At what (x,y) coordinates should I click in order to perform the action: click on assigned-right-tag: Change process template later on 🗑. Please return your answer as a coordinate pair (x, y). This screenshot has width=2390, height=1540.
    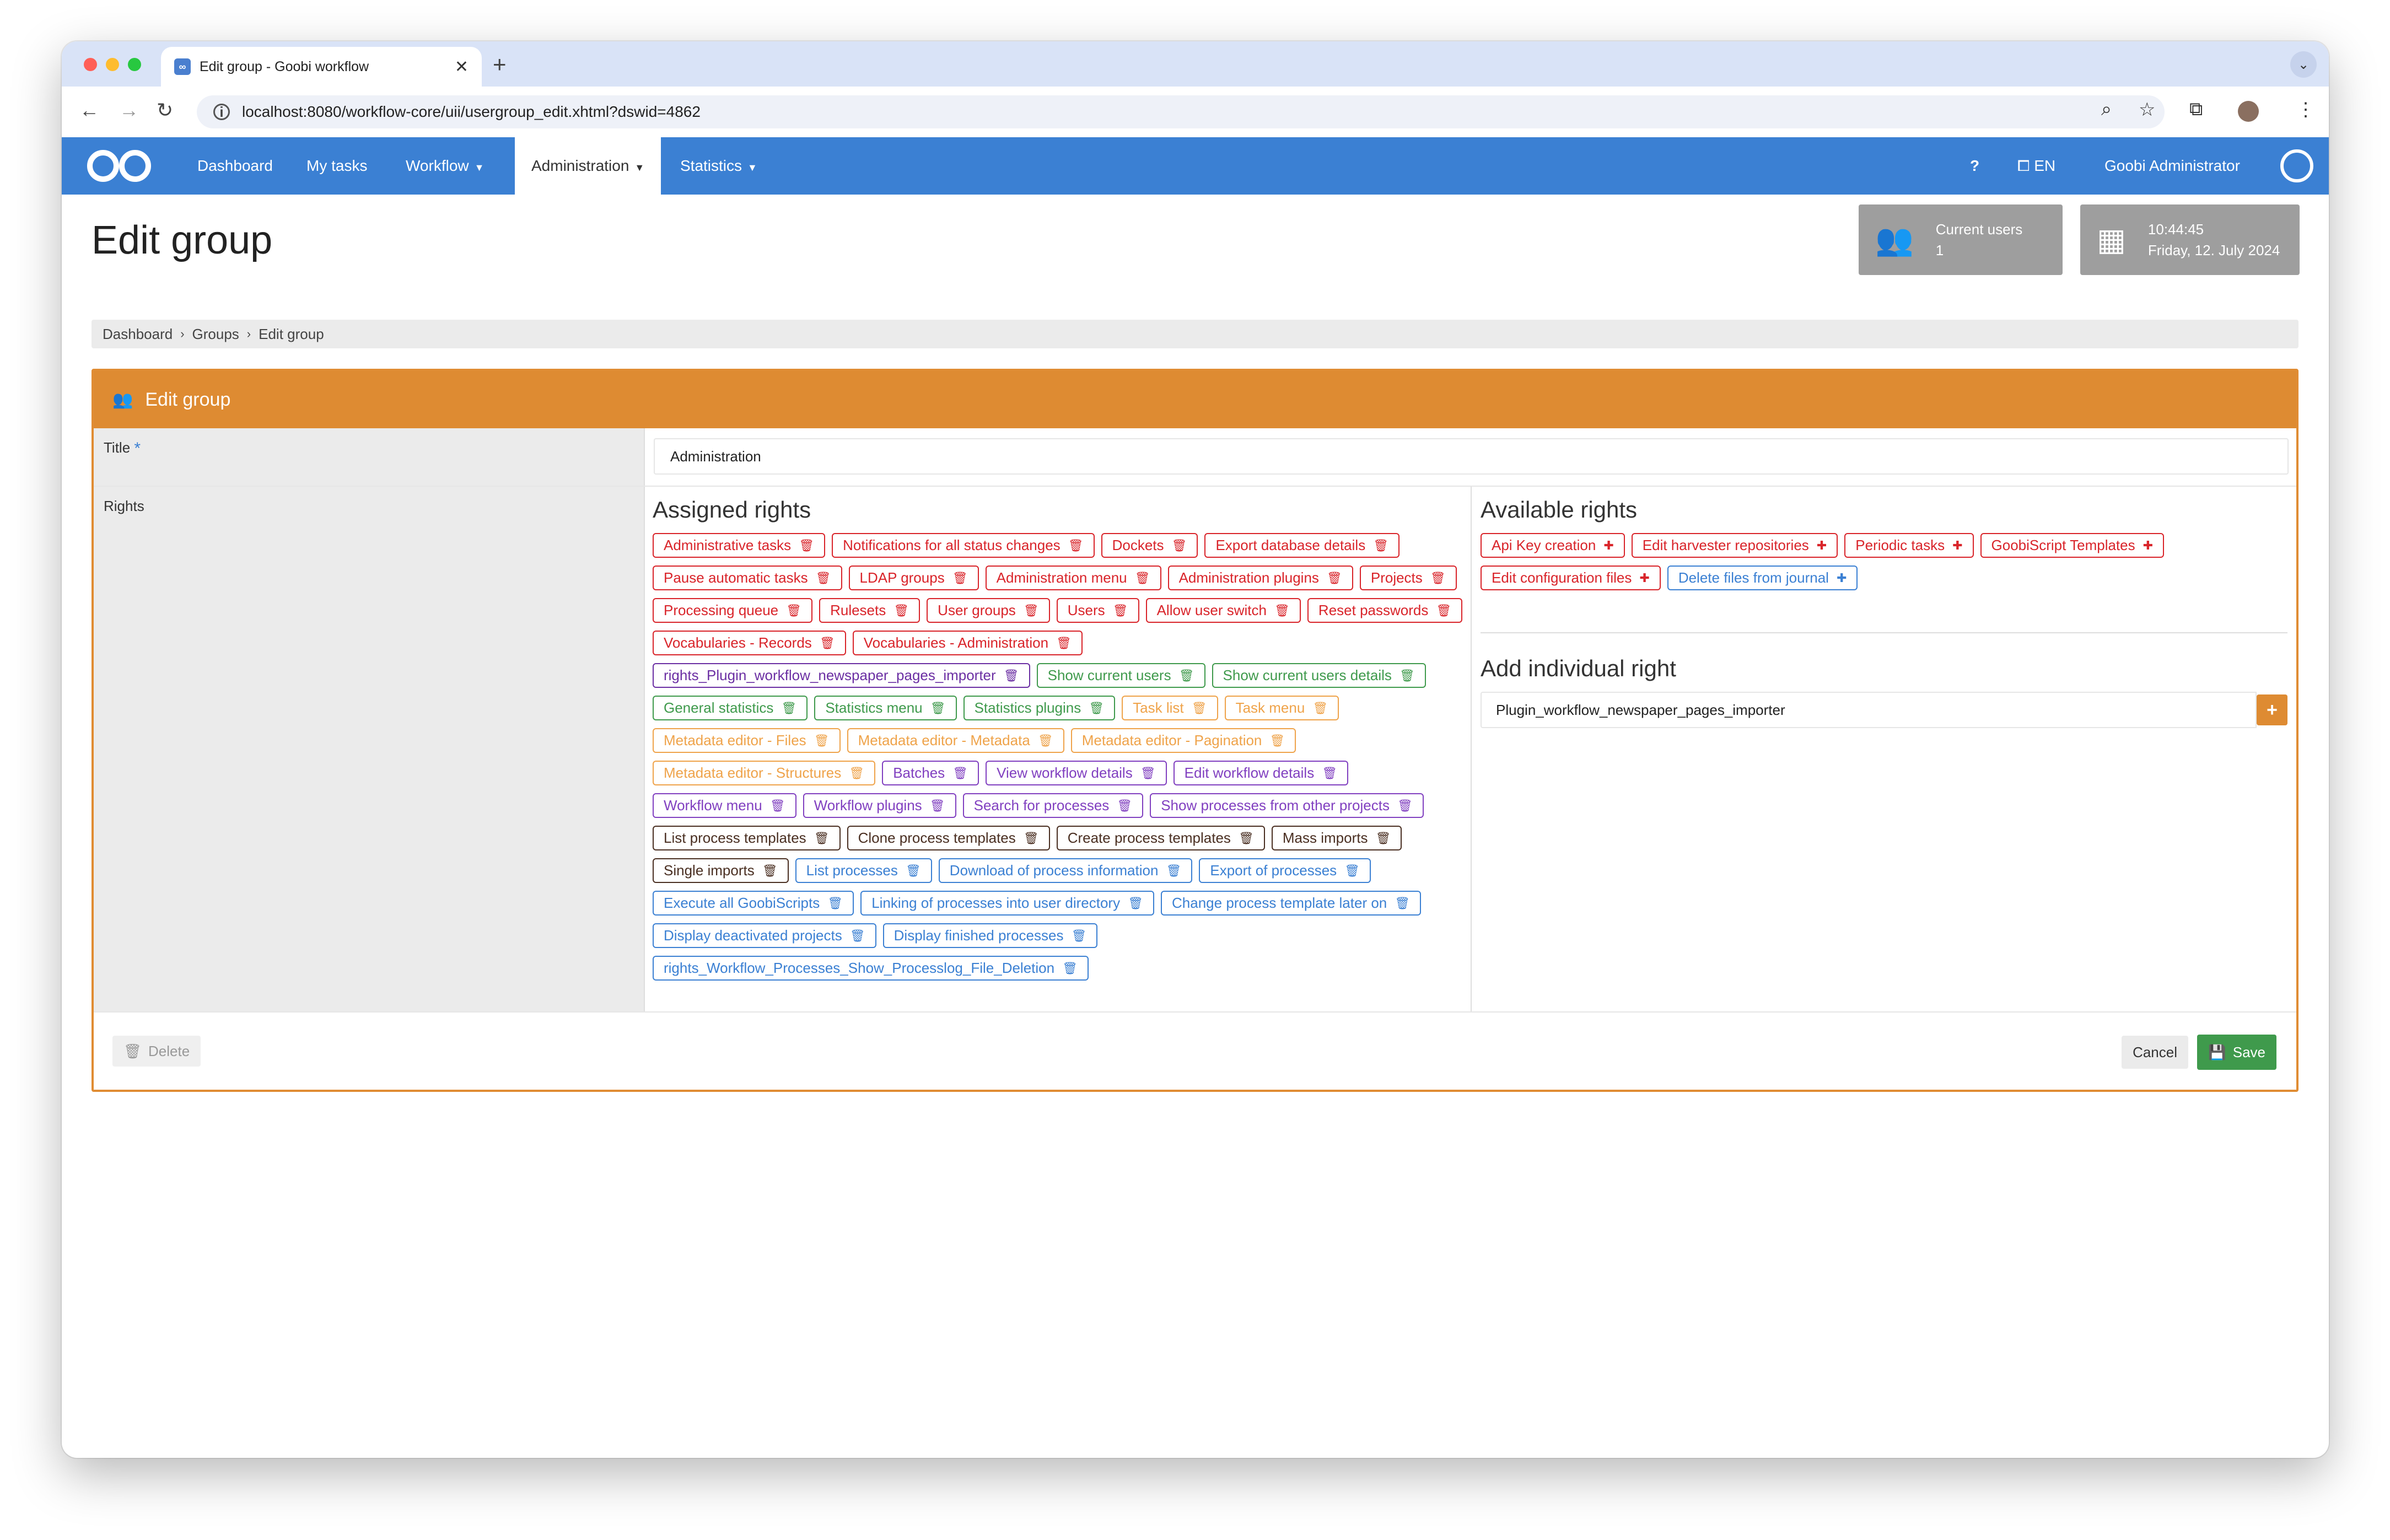
    Looking at the image, I should click on (1291, 903).